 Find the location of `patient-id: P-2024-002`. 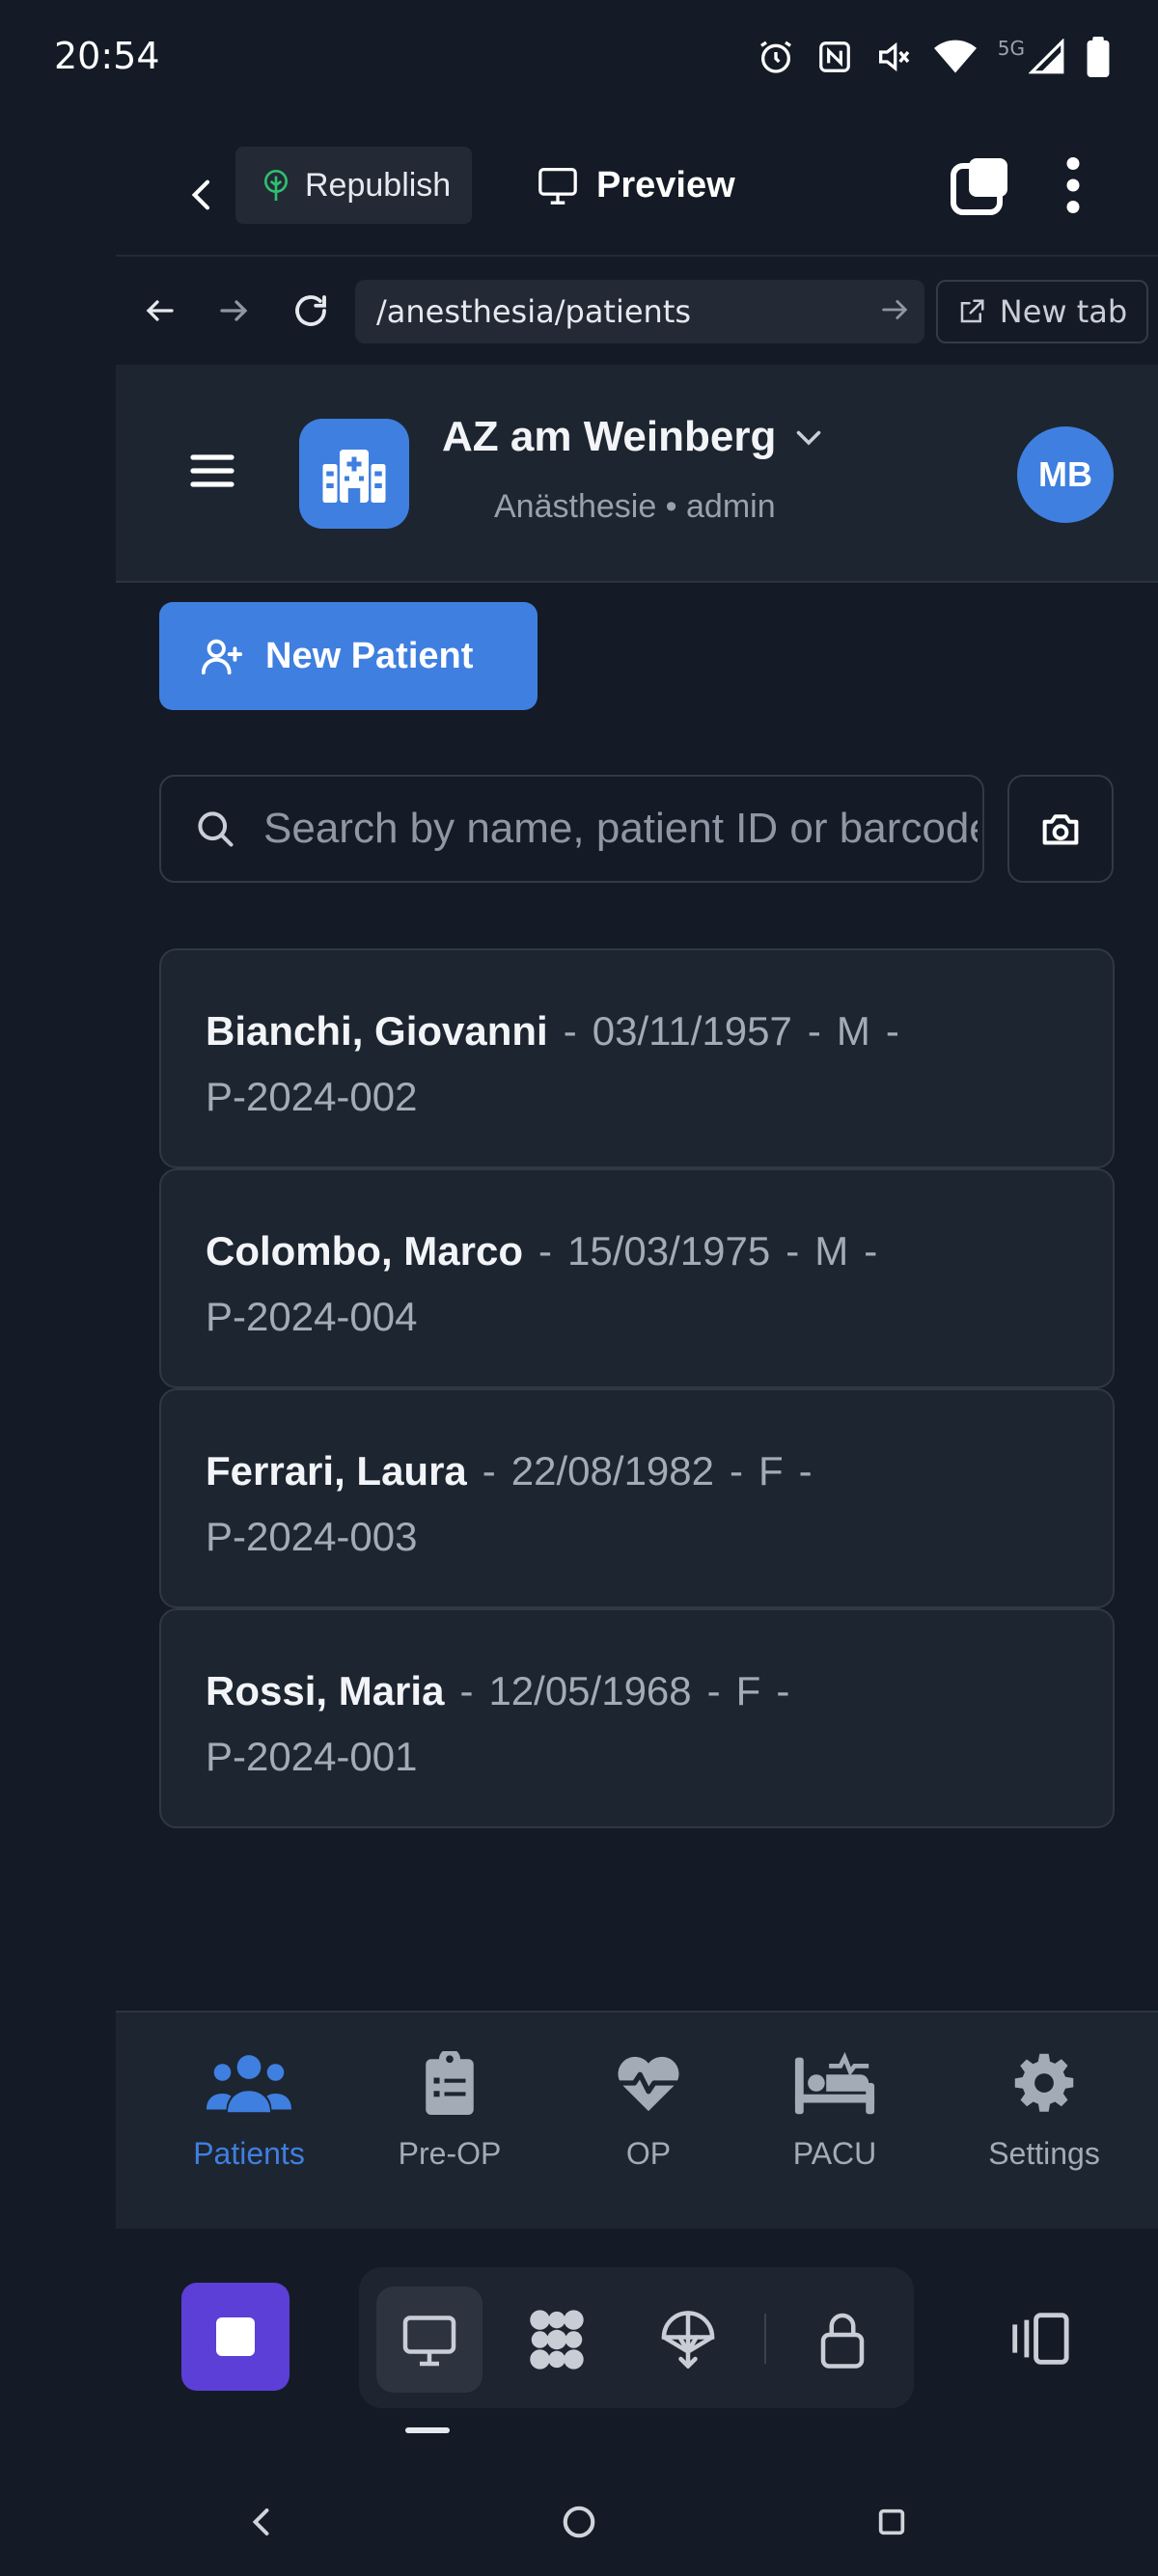

patient-id: P-2024-002 is located at coordinates (312, 1097).